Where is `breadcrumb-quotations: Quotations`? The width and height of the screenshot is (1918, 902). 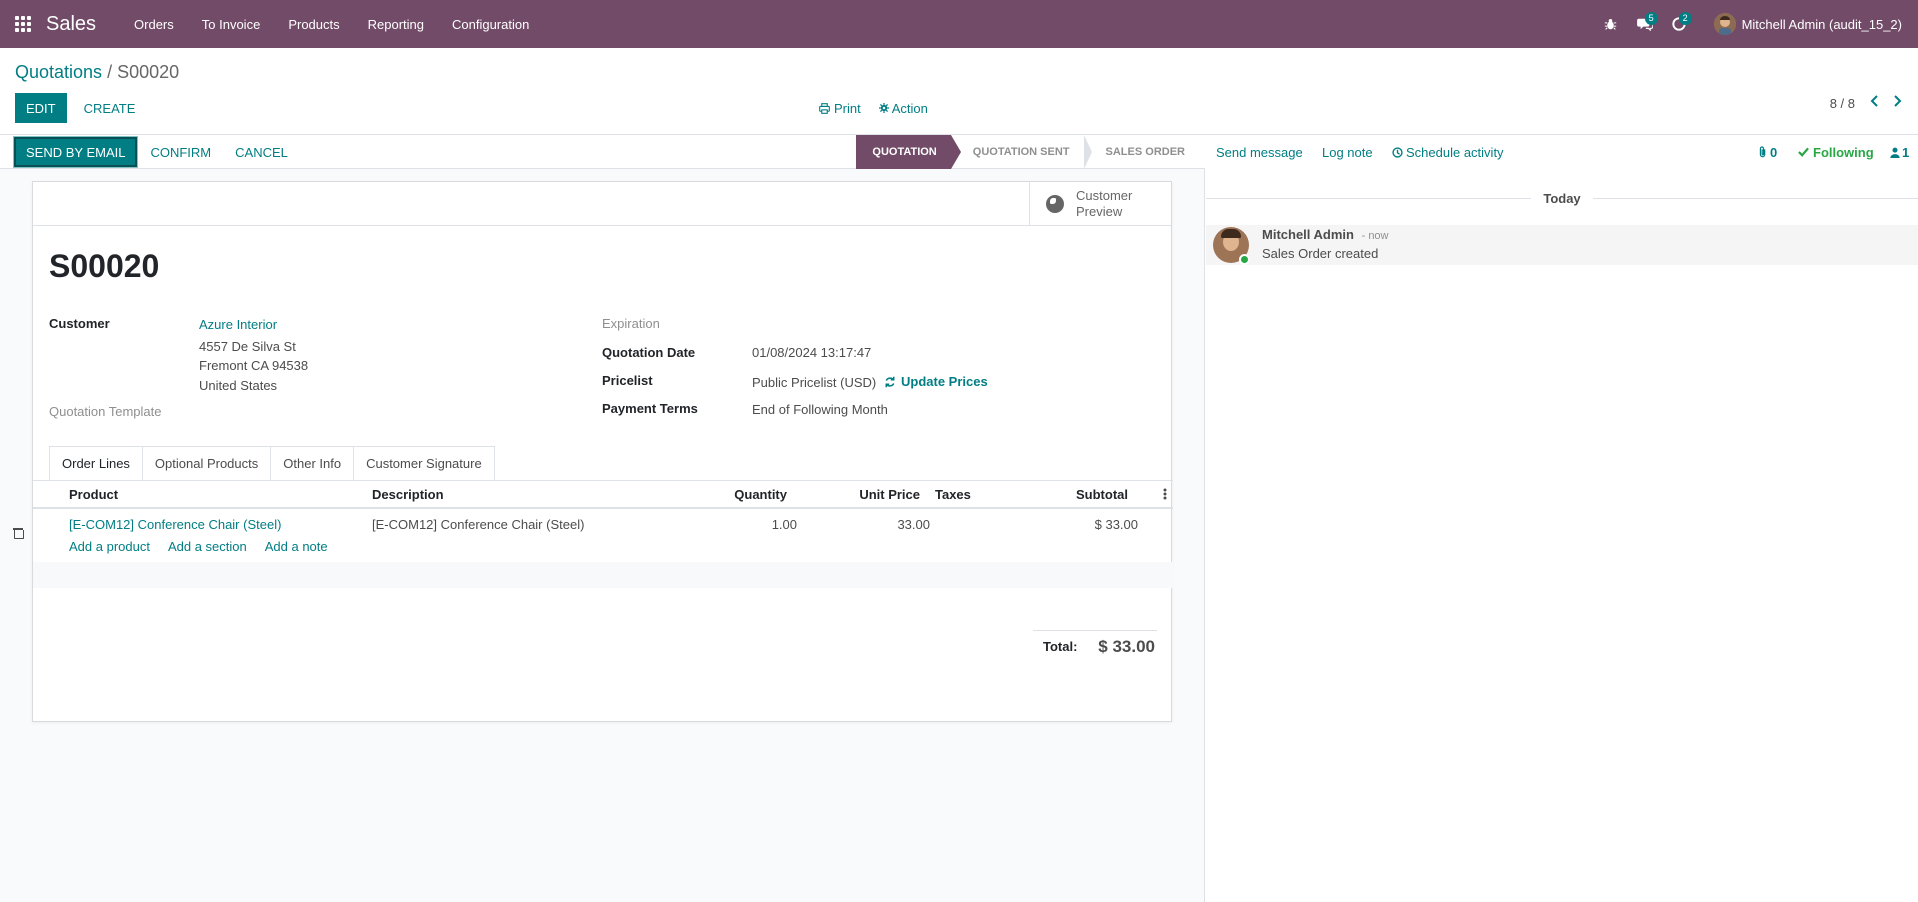
breadcrumb-quotations: Quotations is located at coordinates (58, 72).